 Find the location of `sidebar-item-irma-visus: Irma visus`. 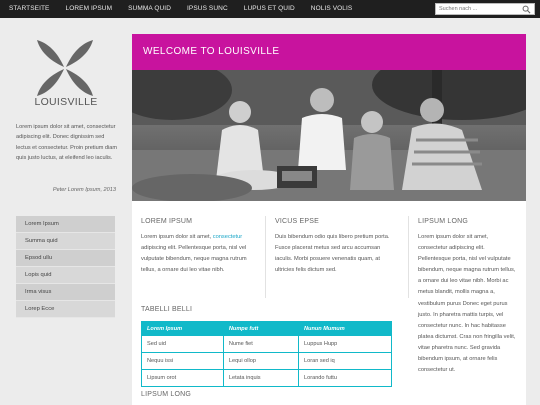

sidebar-item-irma-visus: Irma visus is located at coordinates (65, 292).